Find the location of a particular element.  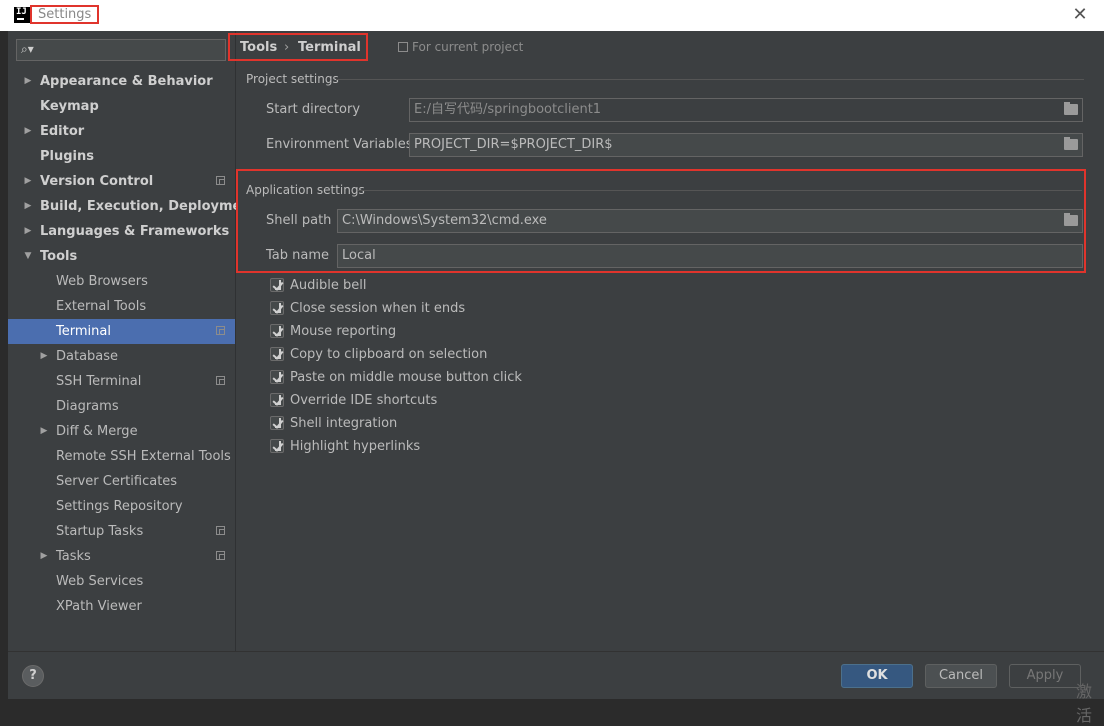

sidebar-item-label: XPath Viewer is located at coordinates (99, 606).